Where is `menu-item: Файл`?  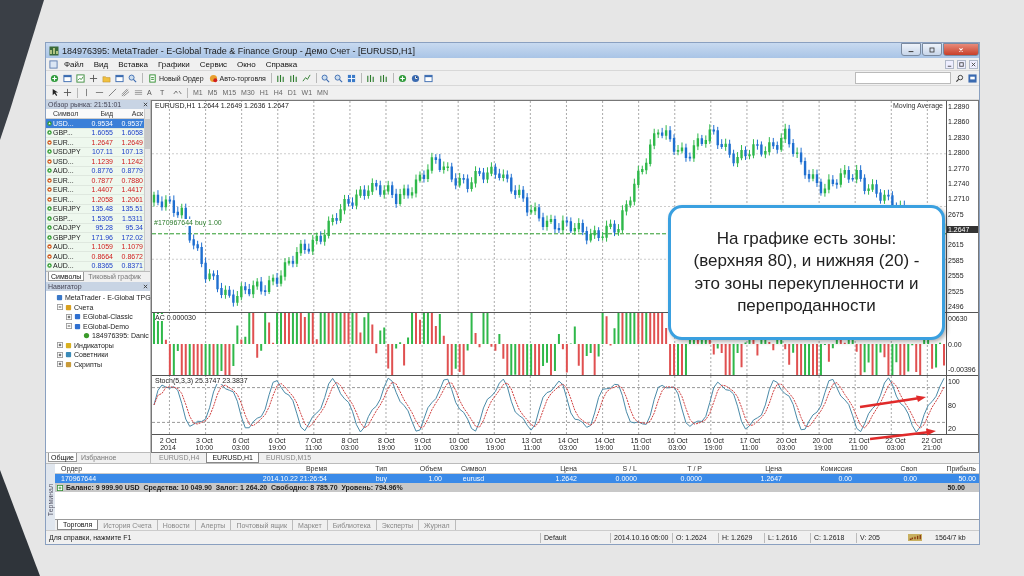 menu-item: Файл is located at coordinates (74, 64).